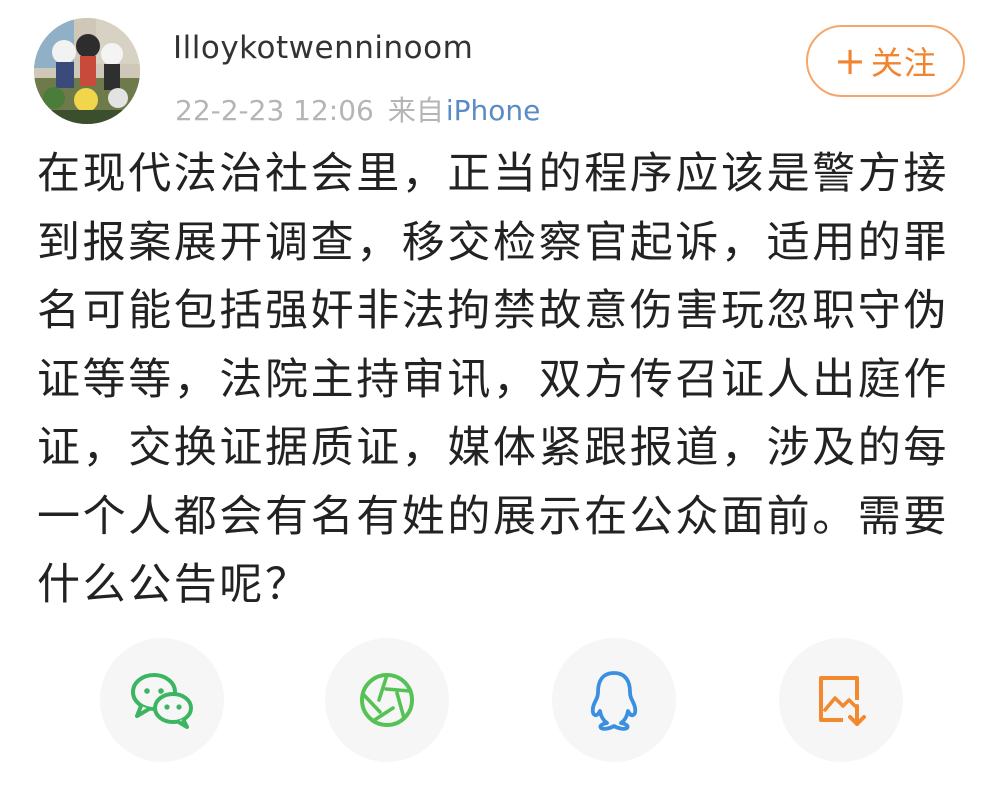  What do you see at coordinates (850, 61) in the screenshot?
I see `plus-icon: +` at bounding box center [850, 61].